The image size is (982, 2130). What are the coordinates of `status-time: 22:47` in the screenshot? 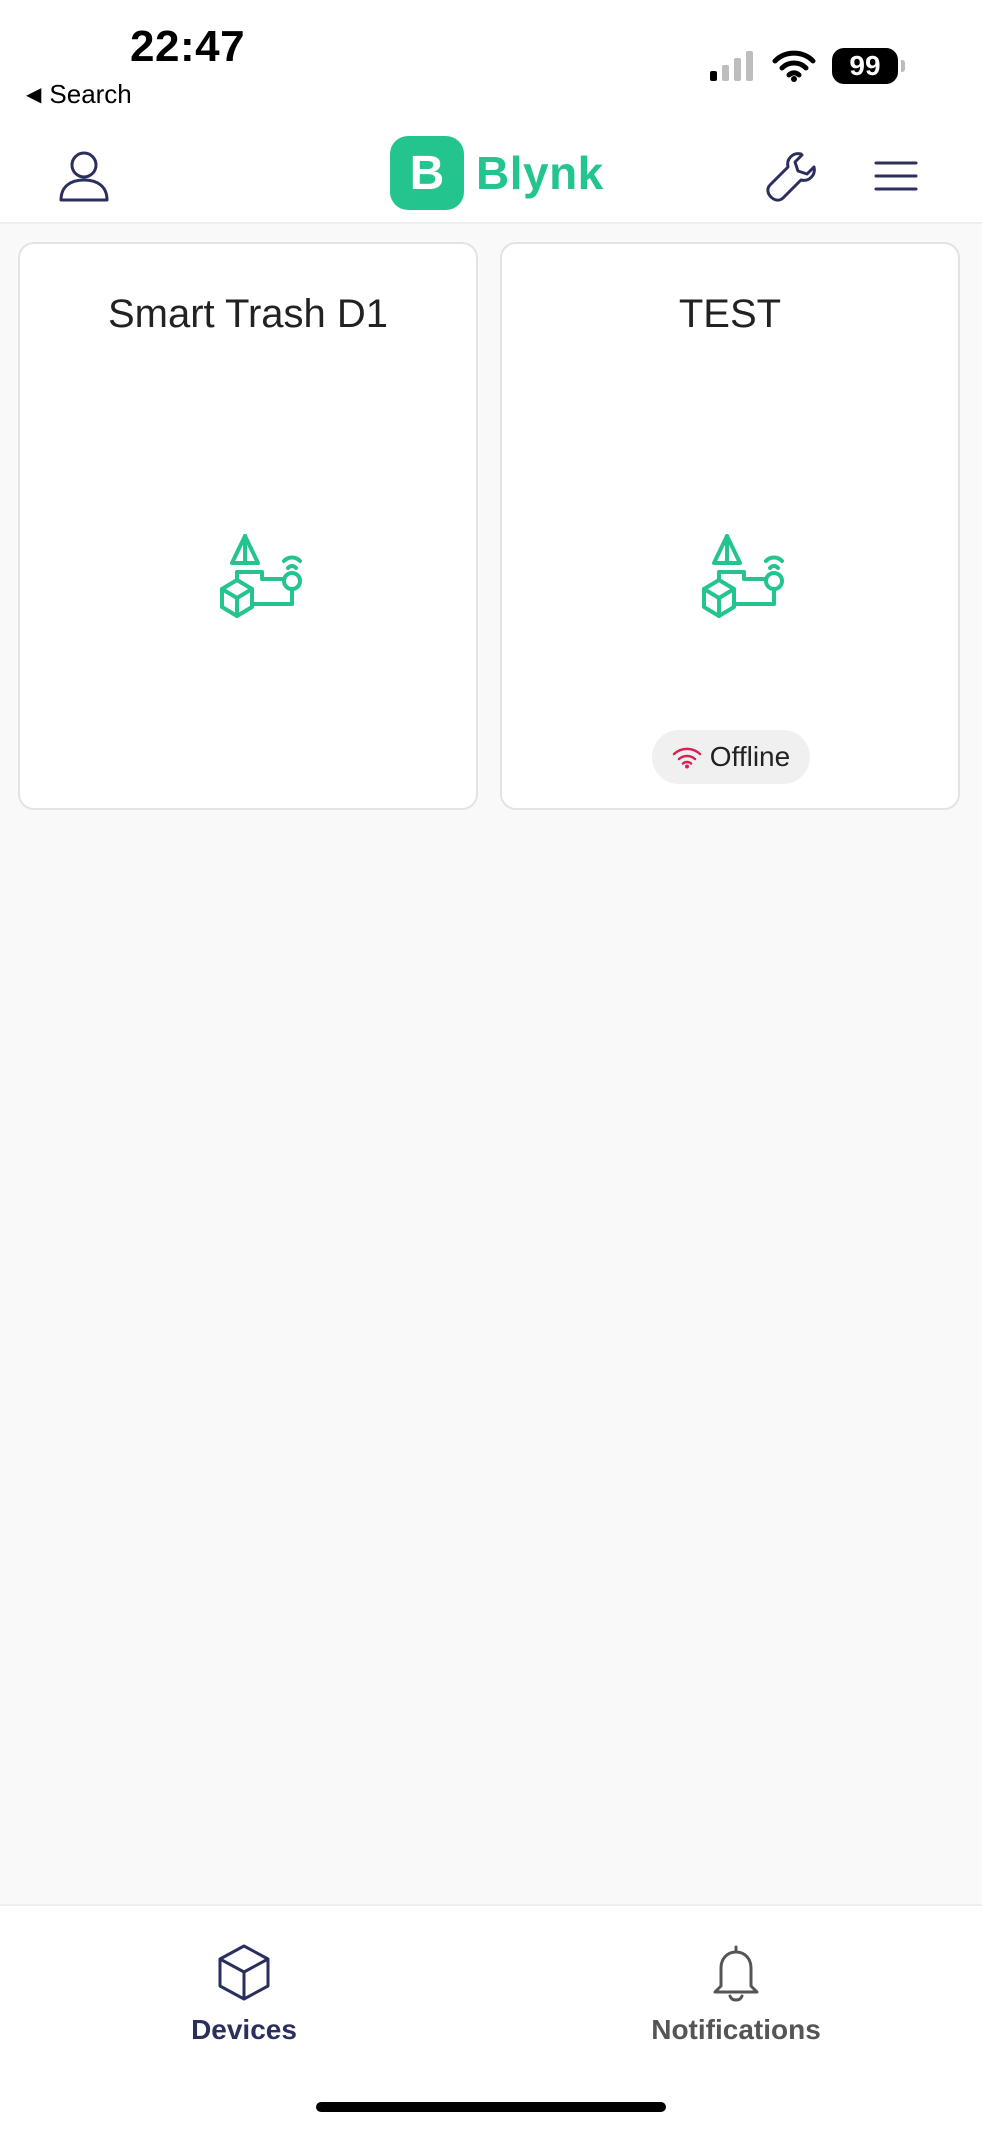 It's located at (188, 46).